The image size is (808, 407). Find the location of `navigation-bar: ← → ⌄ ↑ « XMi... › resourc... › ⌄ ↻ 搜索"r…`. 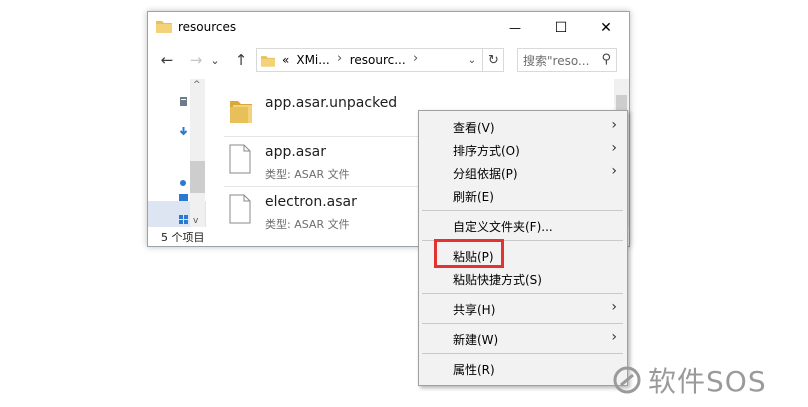

navigation-bar: ← → ⌄ ↑ « XMi... › resourc... › ⌄ ↻ 搜索"r… is located at coordinates (388, 60).